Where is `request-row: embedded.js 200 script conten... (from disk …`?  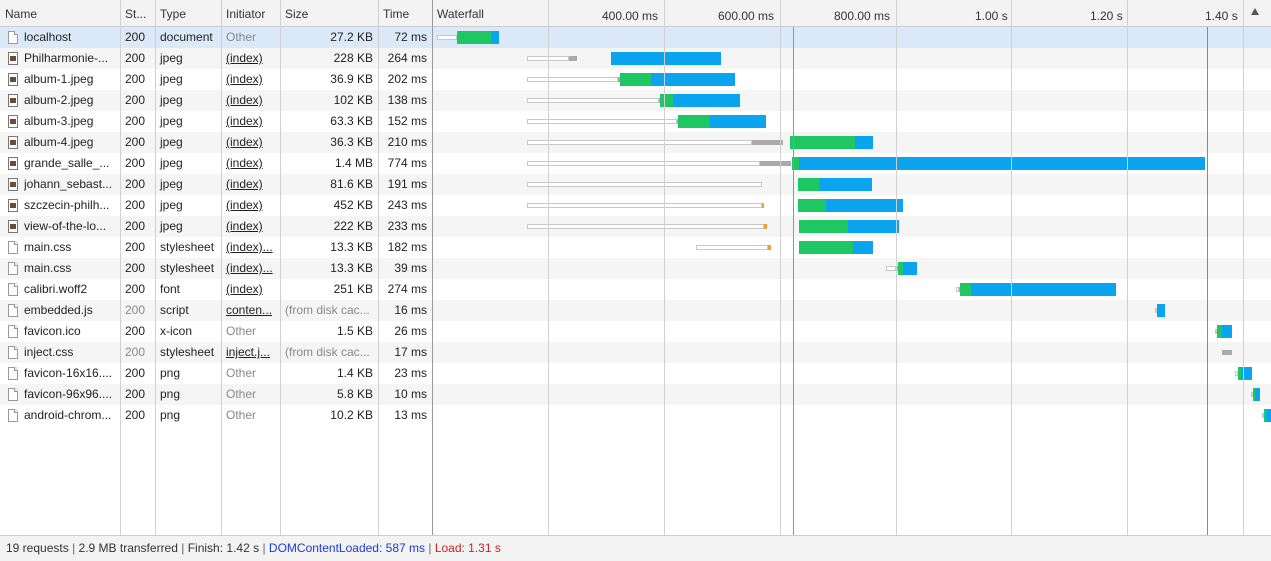
request-row: embedded.js 200 script conten... (from disk … is located at coordinates (635, 310).